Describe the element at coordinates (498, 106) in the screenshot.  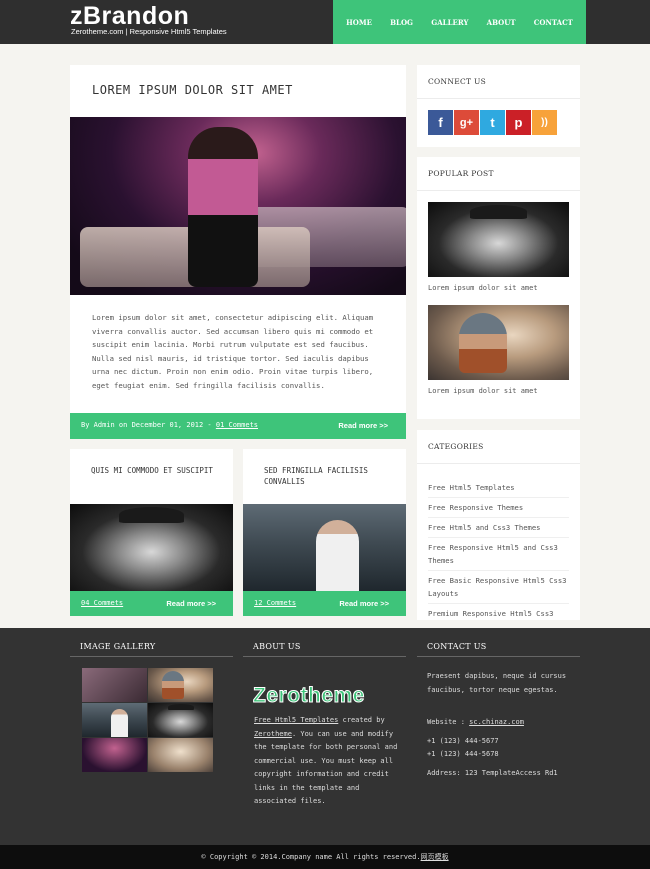
I see `connect-widget: CONNECT US f g+ t p ))` at that location.